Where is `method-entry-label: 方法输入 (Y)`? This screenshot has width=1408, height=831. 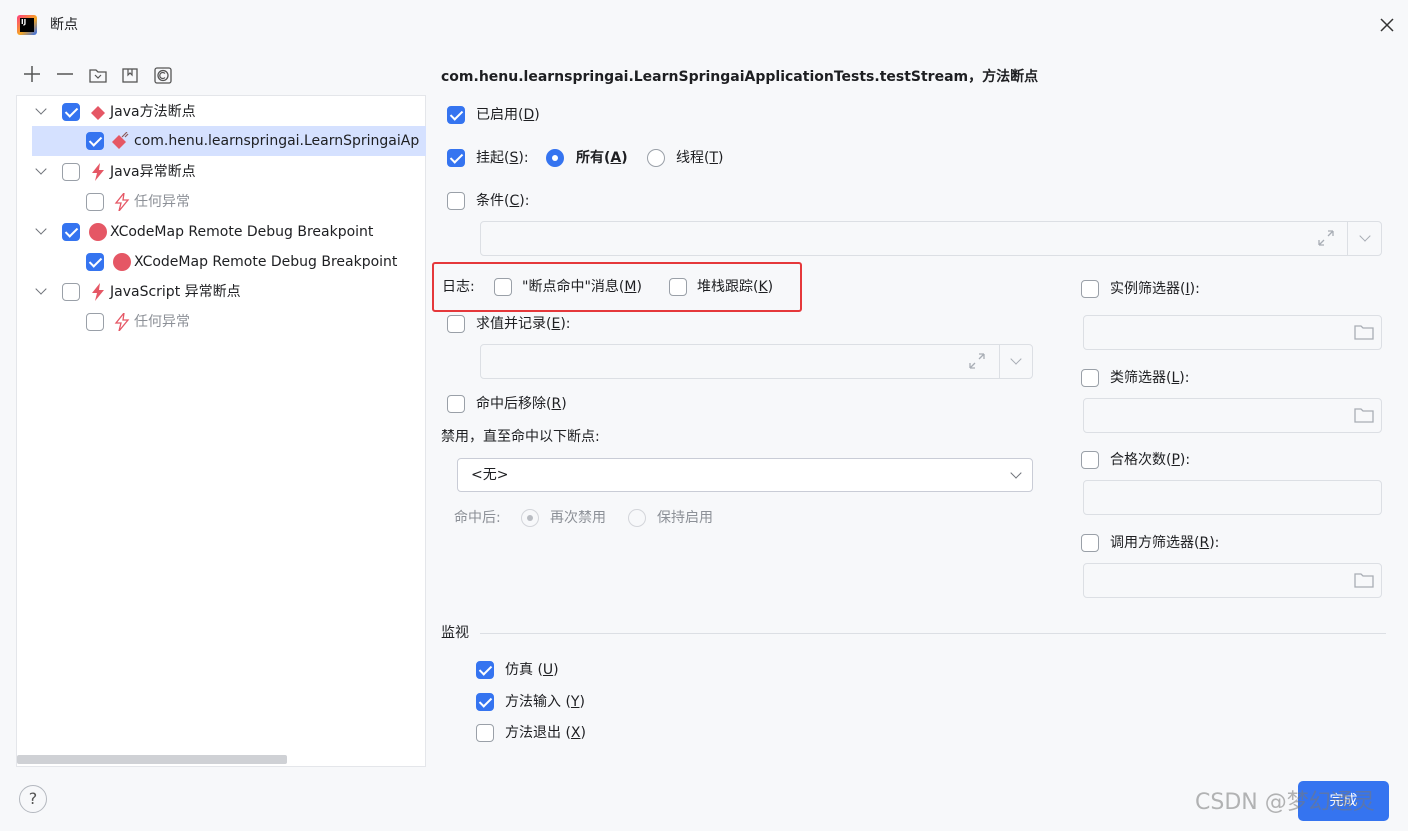 method-entry-label: 方法输入 (Y) is located at coordinates (545, 702).